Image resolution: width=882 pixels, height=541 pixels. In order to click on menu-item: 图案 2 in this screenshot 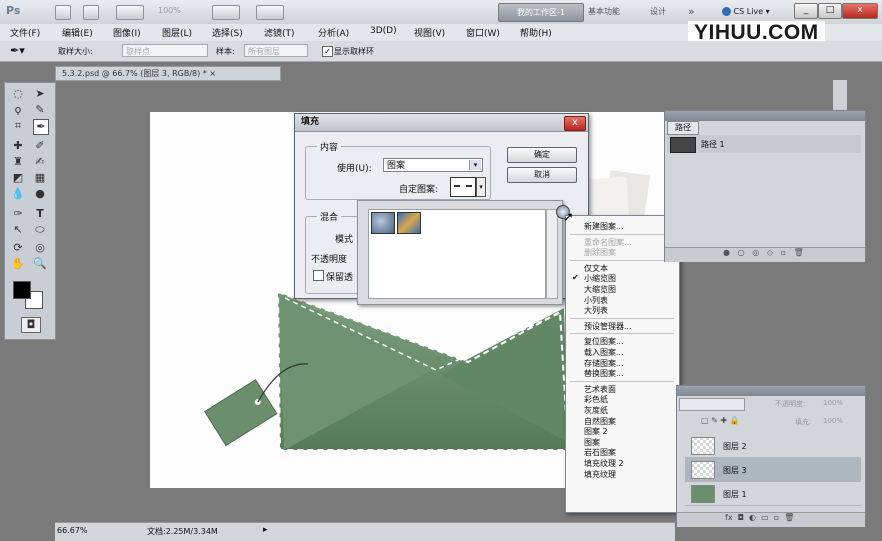, I will do `click(596, 431)`.